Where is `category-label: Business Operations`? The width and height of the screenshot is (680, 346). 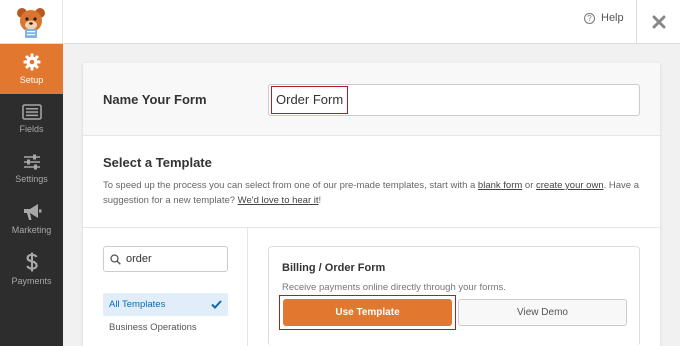 category-label: Business Operations is located at coordinates (153, 327).